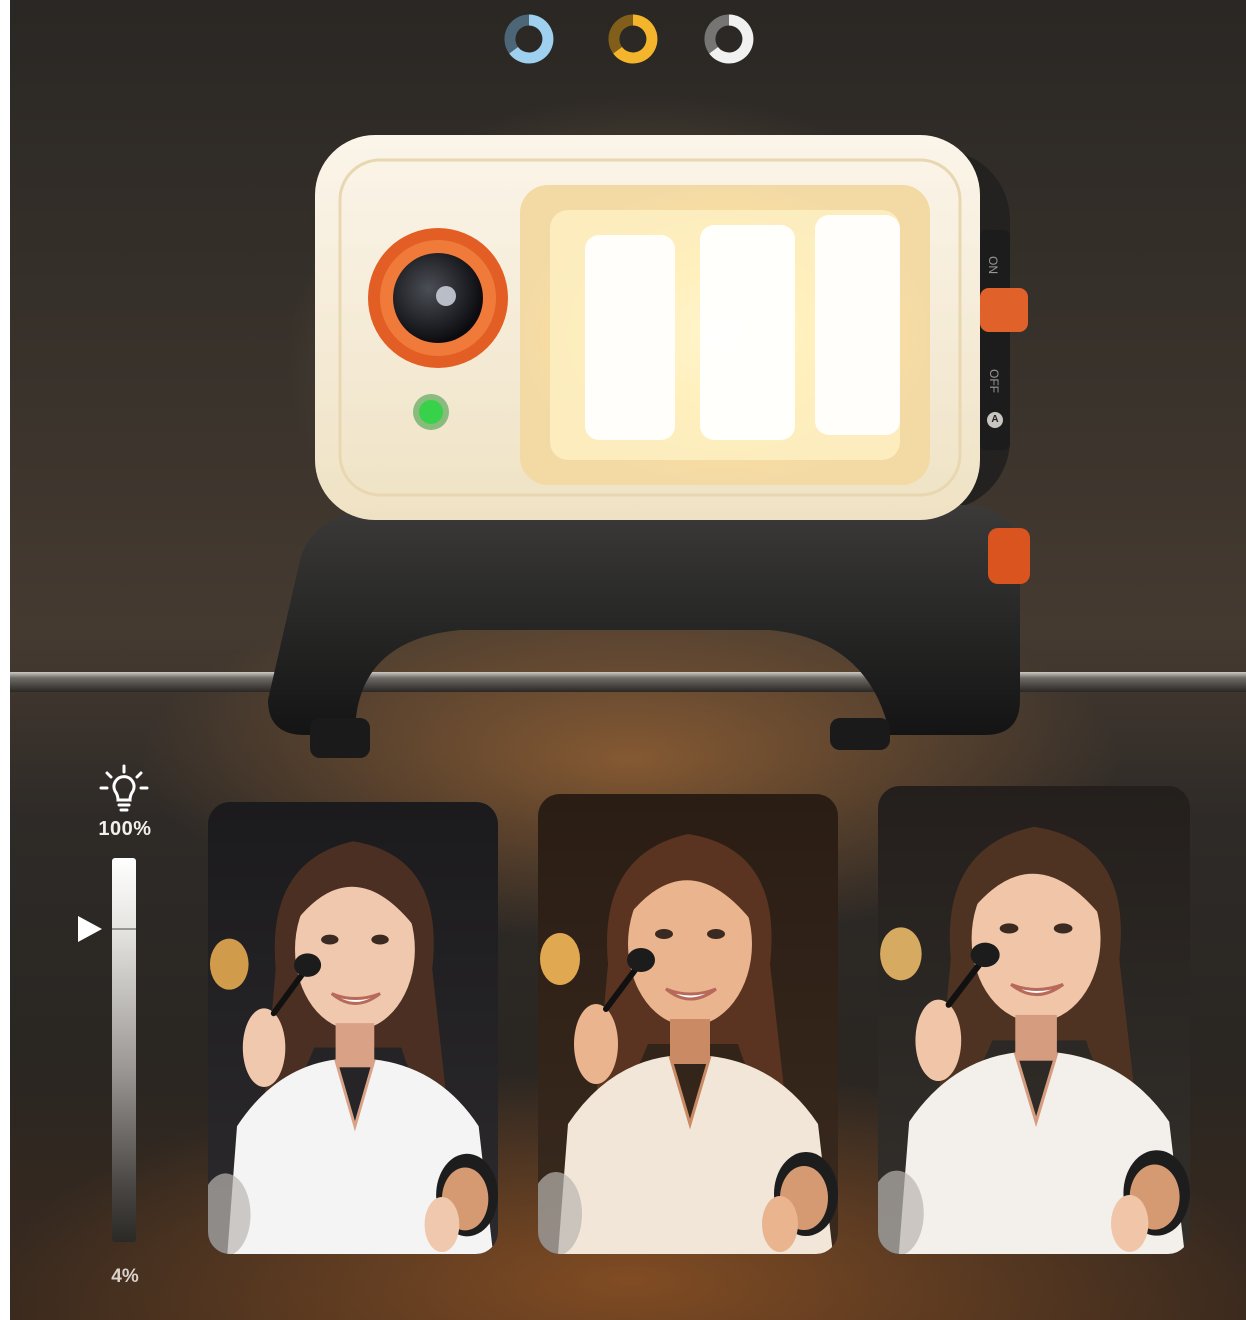  What do you see at coordinates (1009, 556) in the screenshot?
I see `mount-button` at bounding box center [1009, 556].